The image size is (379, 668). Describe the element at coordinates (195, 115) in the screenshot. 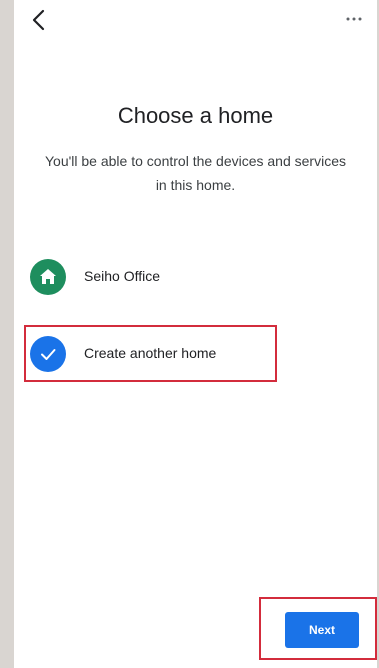

I see `page-title: Choose a home` at that location.